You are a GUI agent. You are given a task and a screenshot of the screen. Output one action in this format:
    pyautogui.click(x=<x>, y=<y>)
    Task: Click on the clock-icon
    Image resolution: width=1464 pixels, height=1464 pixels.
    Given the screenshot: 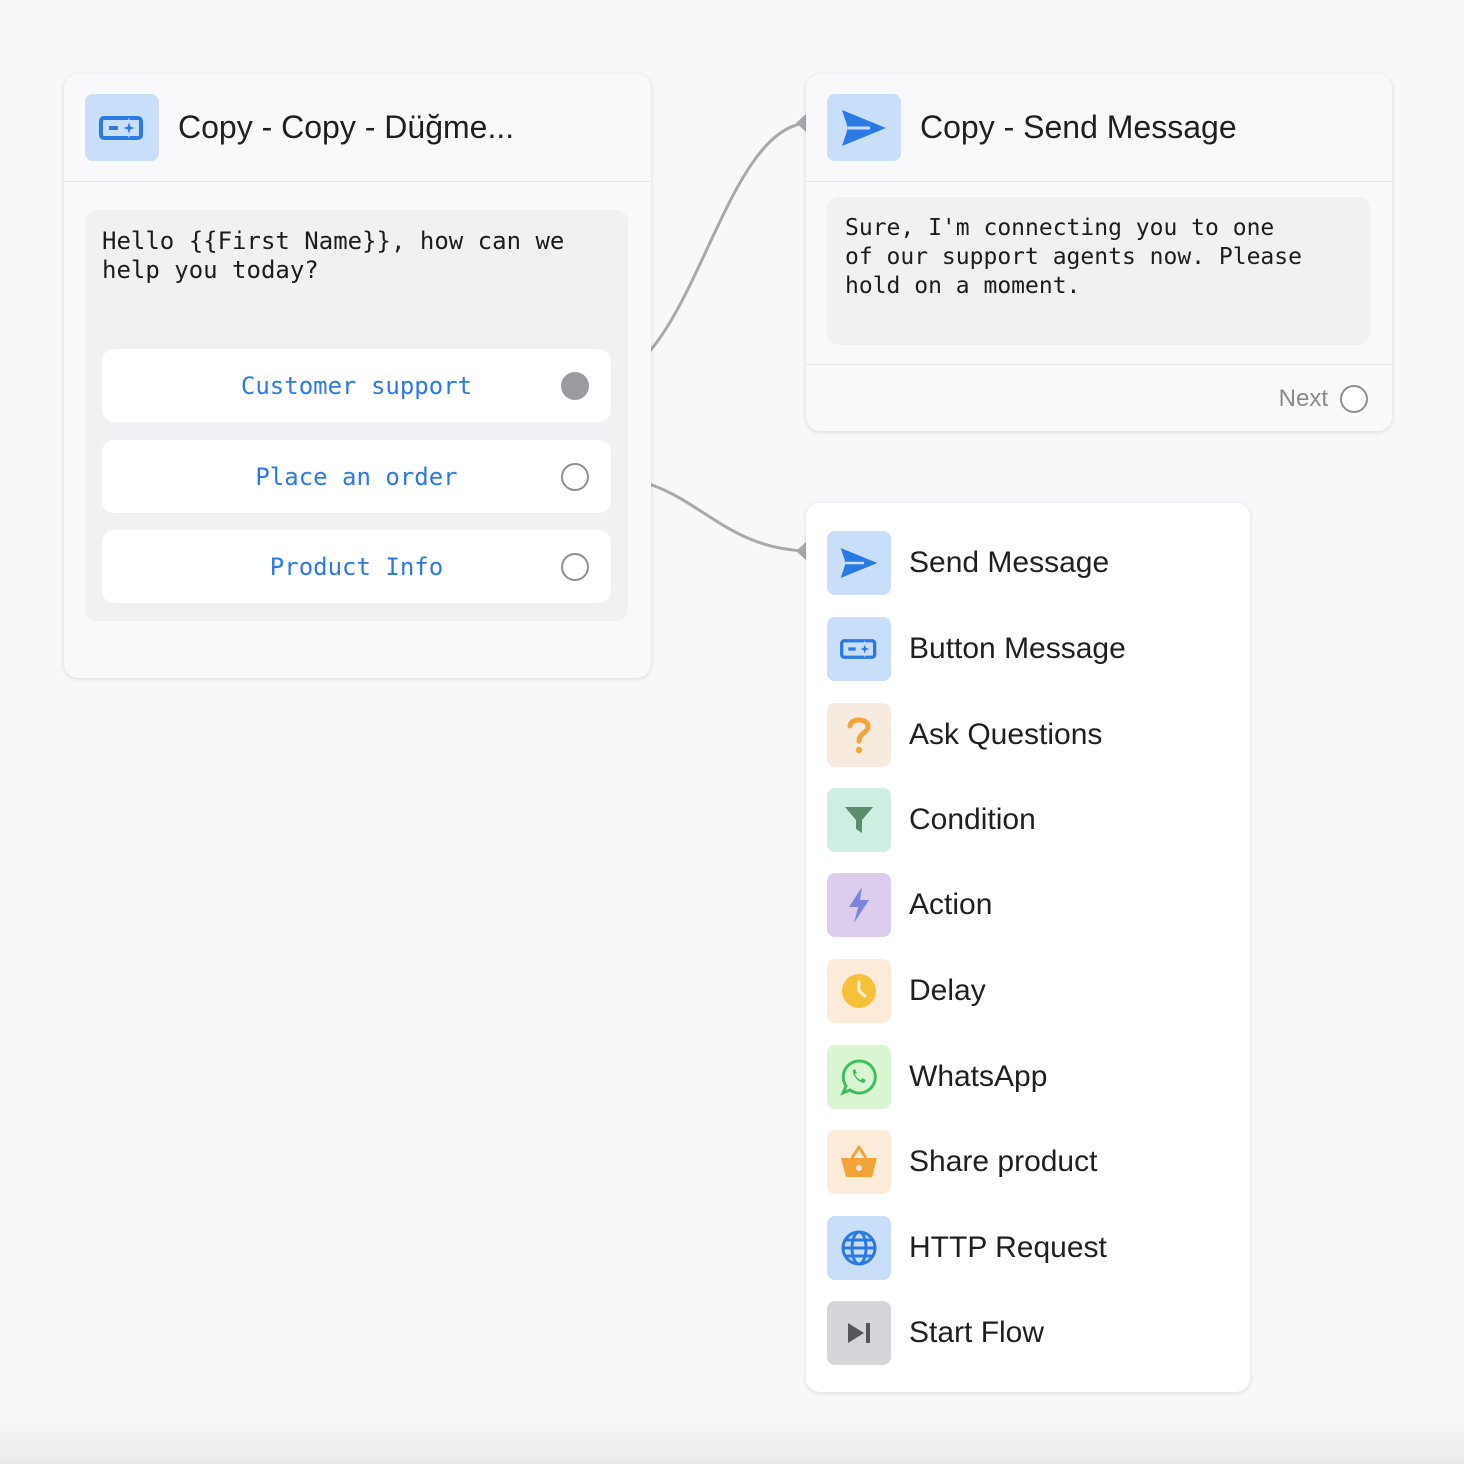 What is the action you would take?
    pyautogui.click(x=859, y=991)
    